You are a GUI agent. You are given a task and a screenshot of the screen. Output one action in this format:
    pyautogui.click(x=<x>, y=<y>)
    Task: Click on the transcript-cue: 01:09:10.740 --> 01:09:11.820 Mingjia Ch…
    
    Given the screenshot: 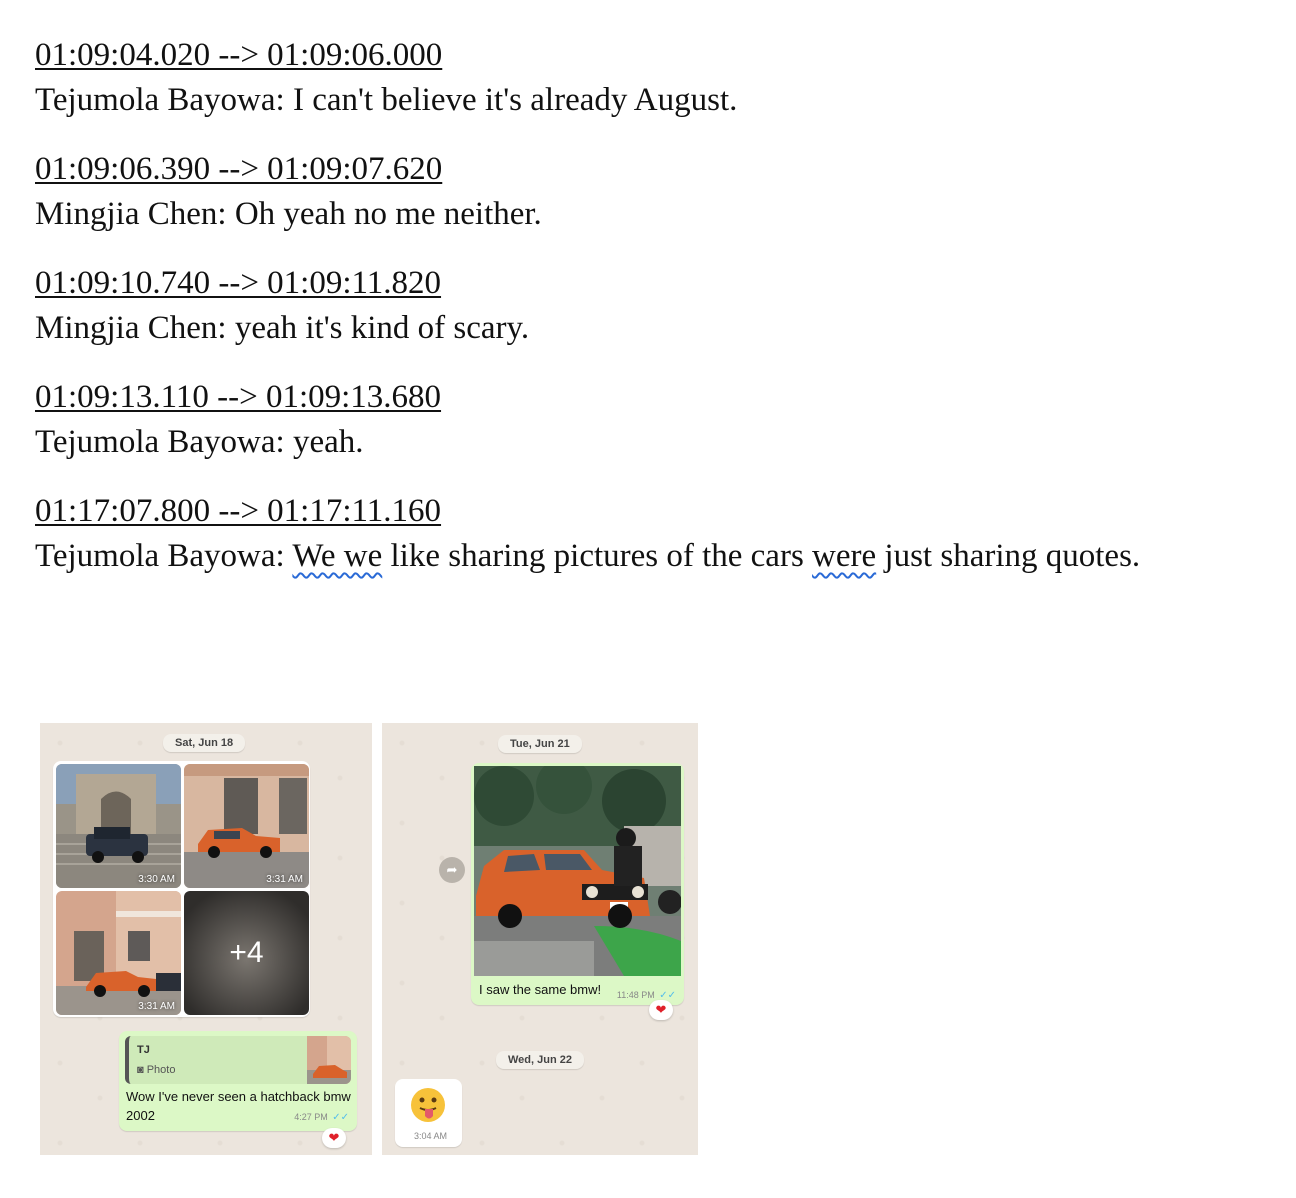 What is the action you would take?
    pyautogui.click(x=655, y=306)
    